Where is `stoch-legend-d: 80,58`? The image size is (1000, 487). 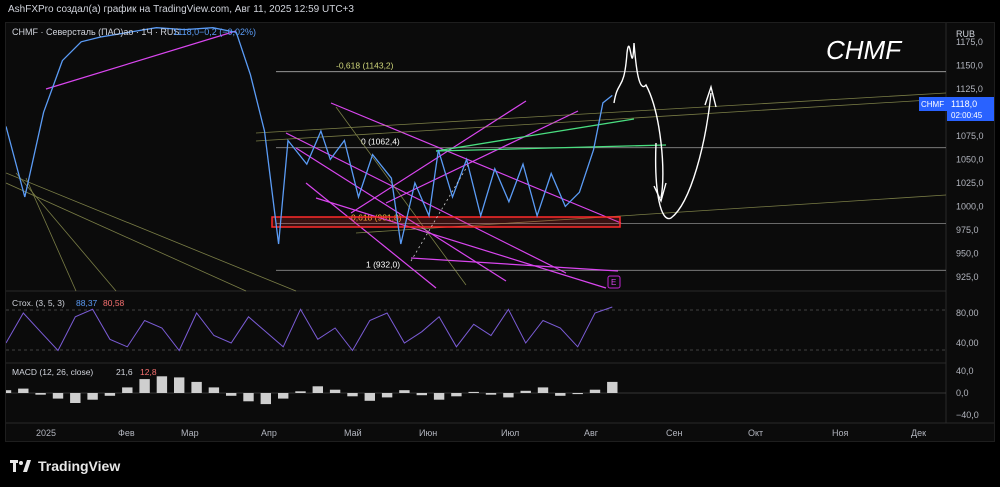
stoch-legend-d: 80,58 is located at coordinates (114, 303).